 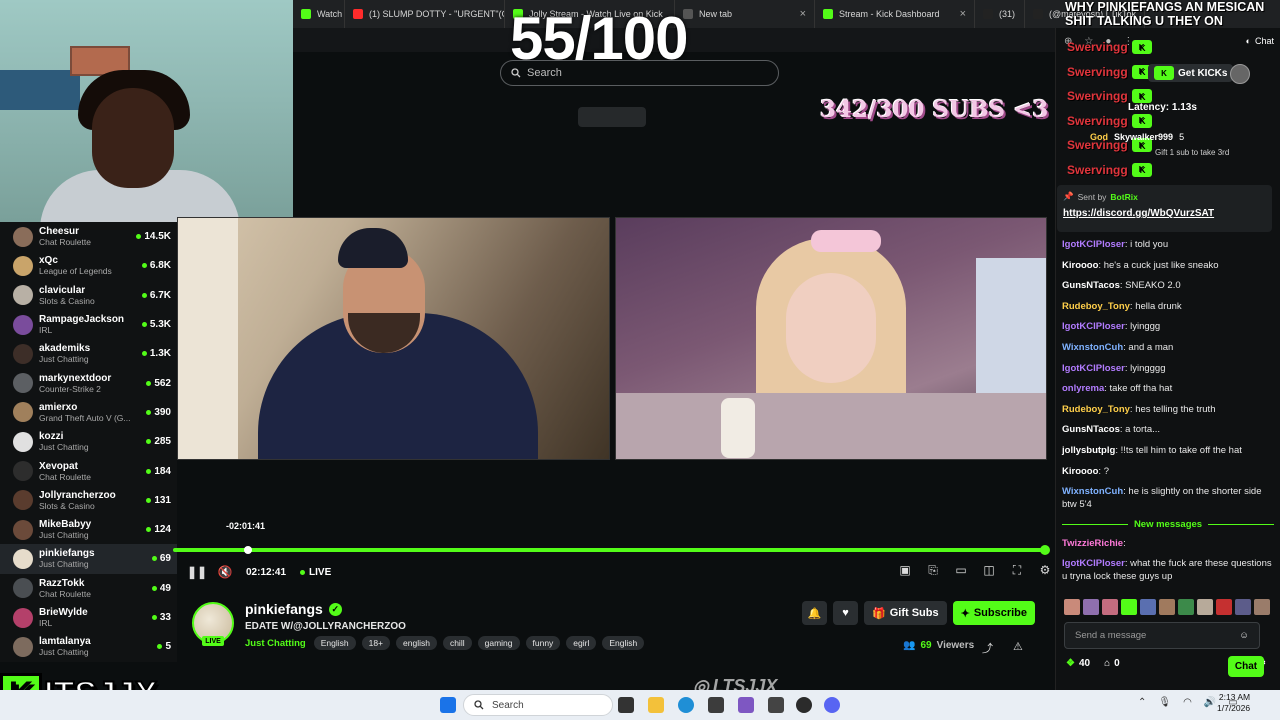 I want to click on sidebar-channel-rampagejackson: RampageJackson IRL 5.3K, so click(x=88, y=324).